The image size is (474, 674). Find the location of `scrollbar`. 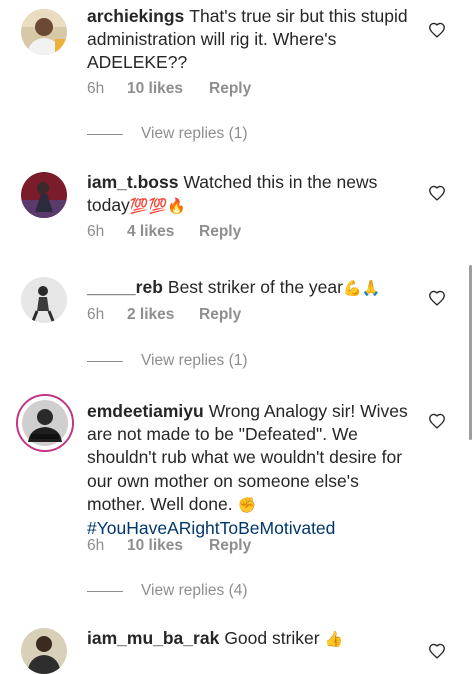

scrollbar is located at coordinates (470, 352).